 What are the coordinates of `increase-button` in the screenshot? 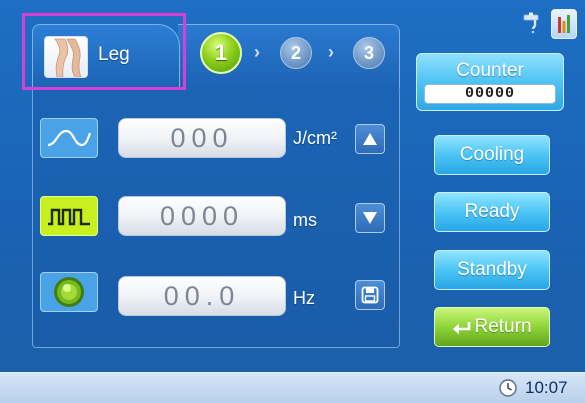 It's located at (370, 139).